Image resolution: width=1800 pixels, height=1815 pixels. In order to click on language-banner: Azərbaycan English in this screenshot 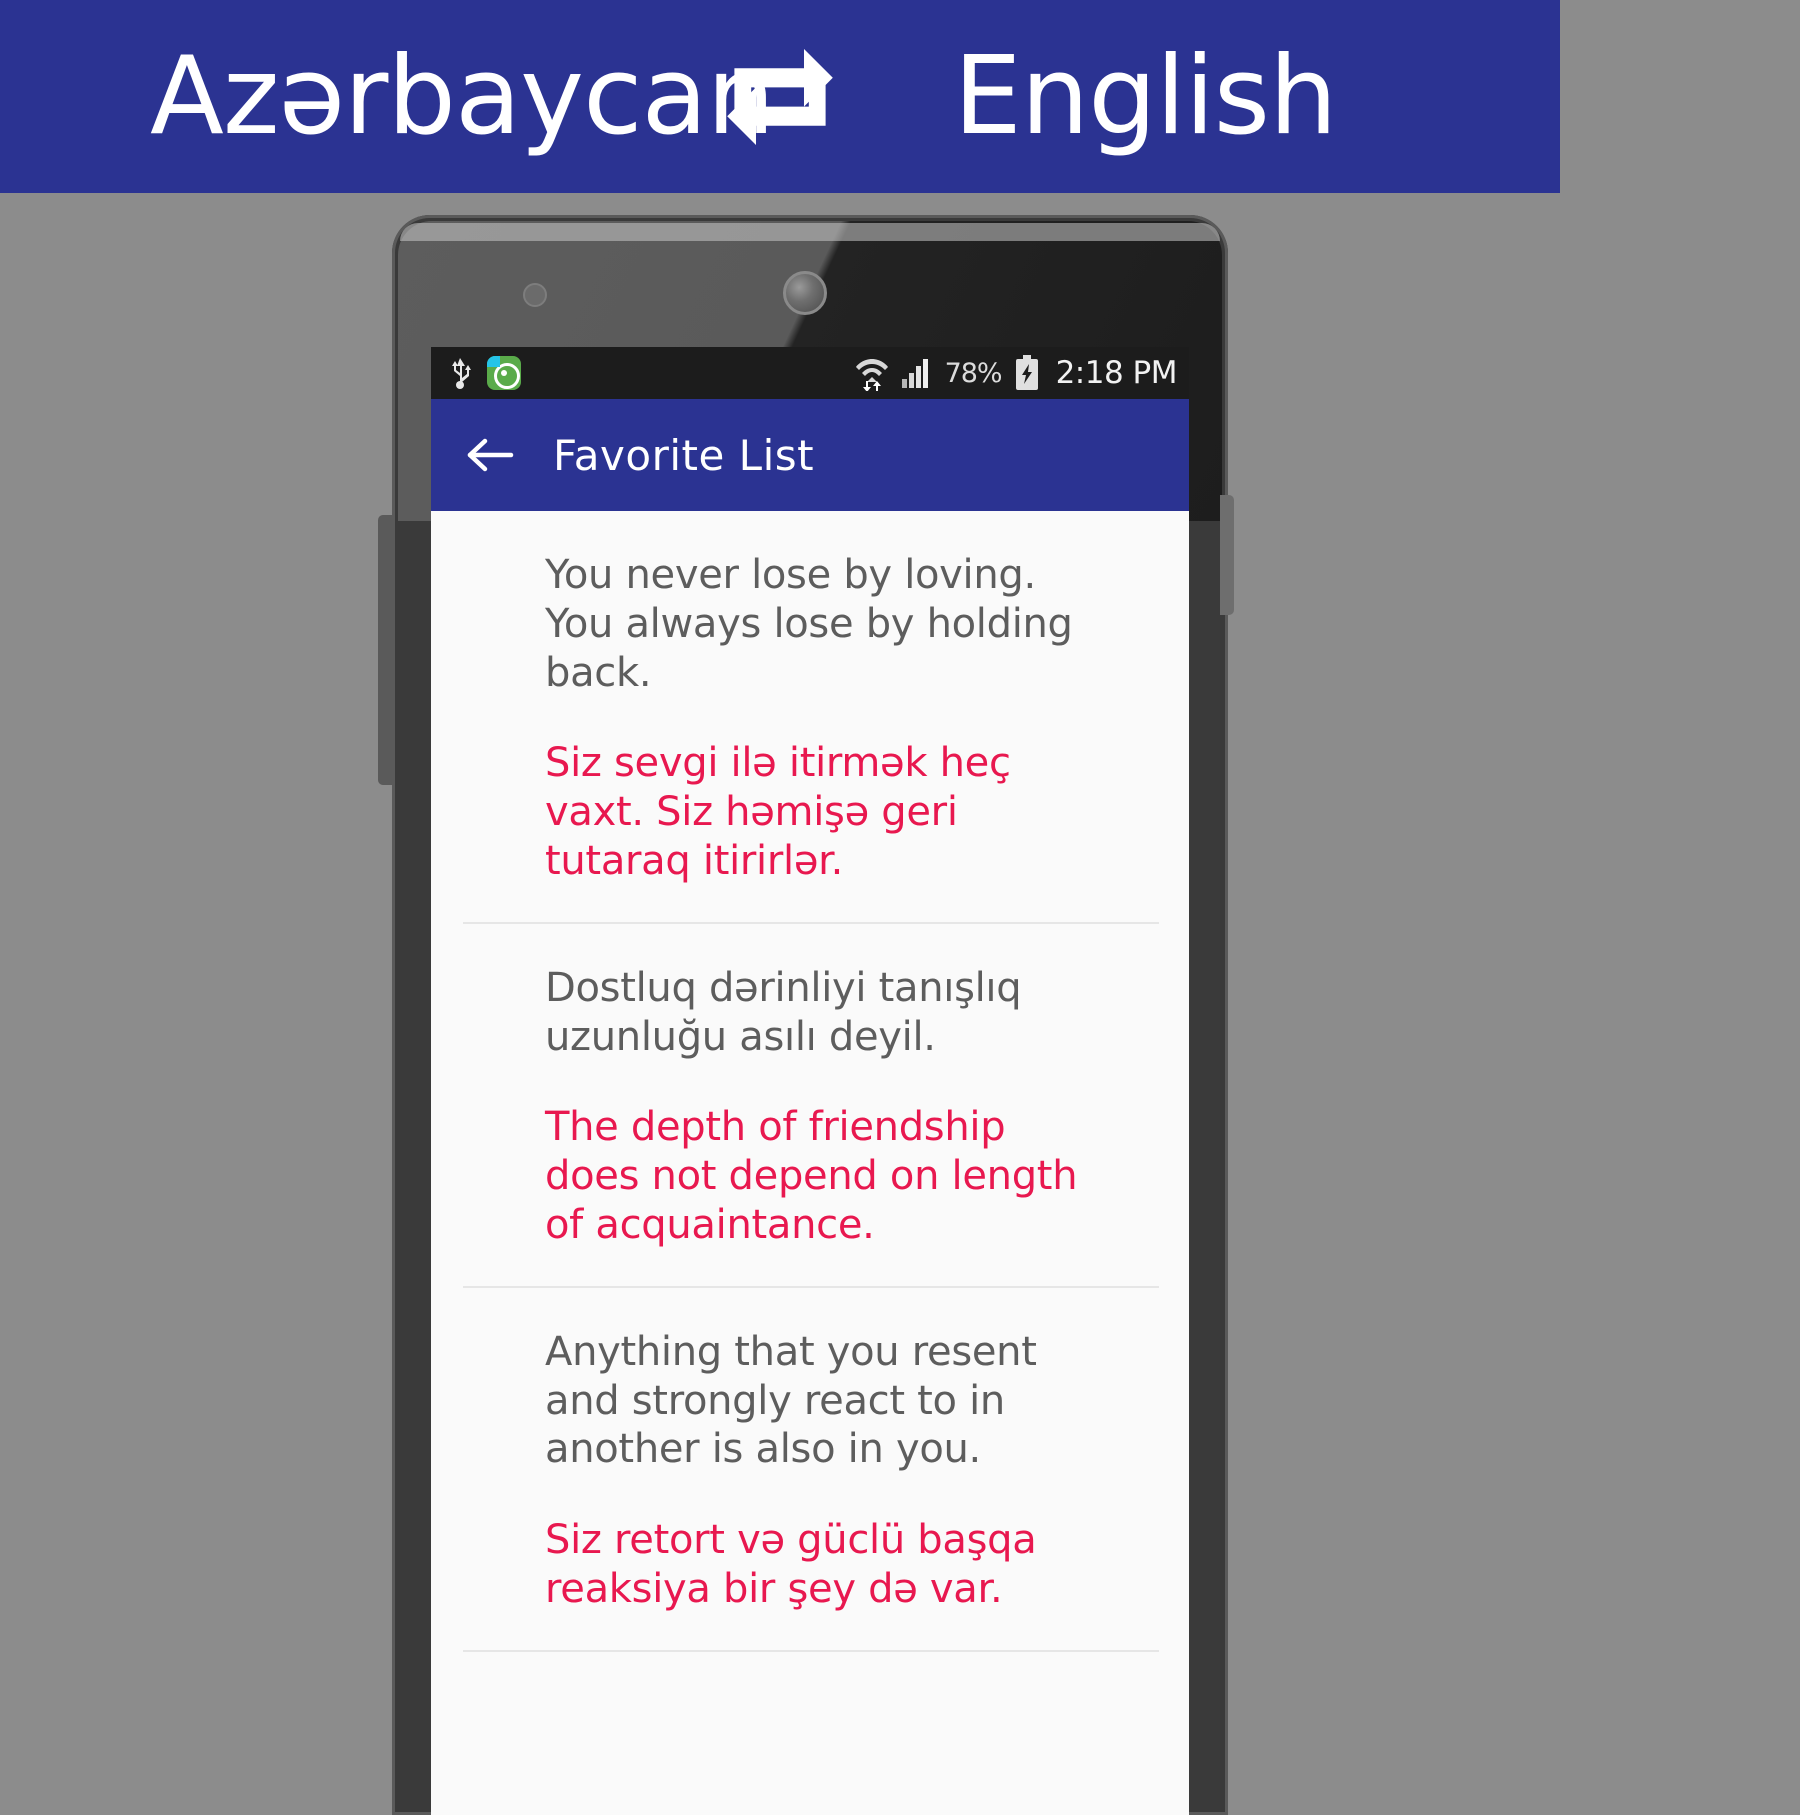, I will do `click(780, 96)`.